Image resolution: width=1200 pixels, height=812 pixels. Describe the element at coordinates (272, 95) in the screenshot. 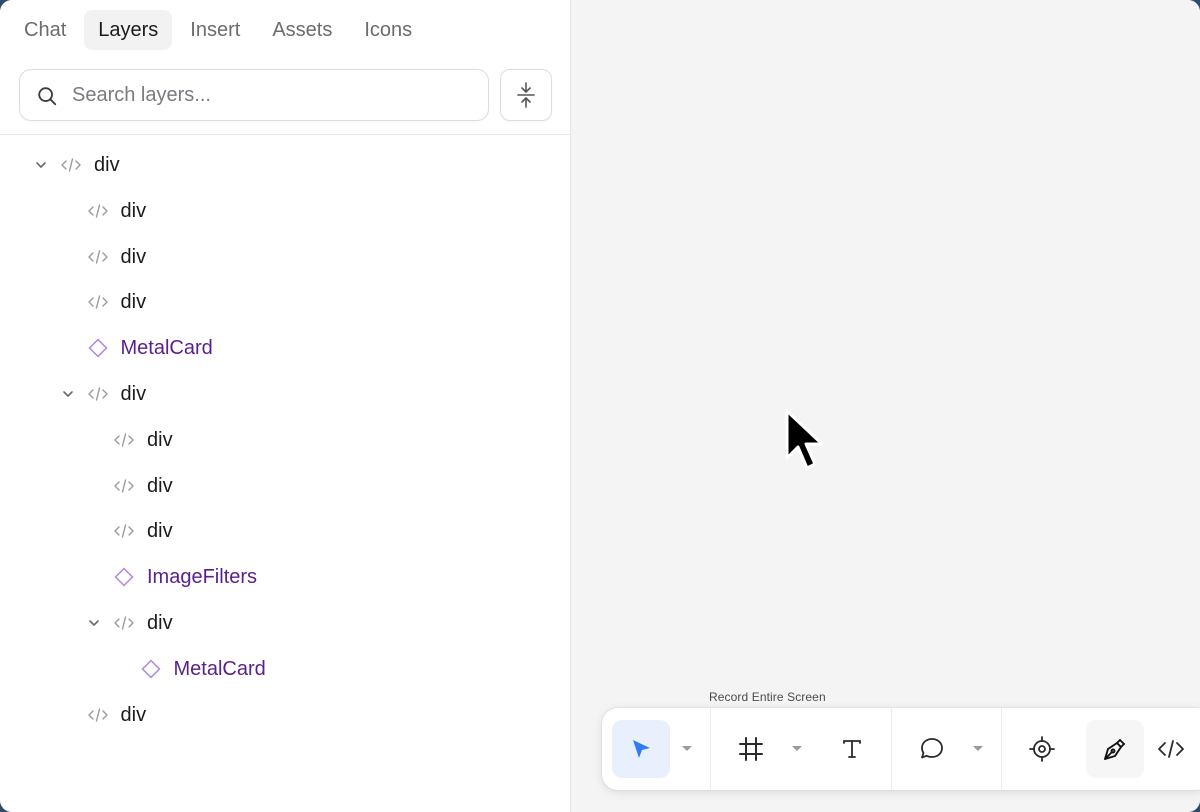

I see `search-input` at that location.